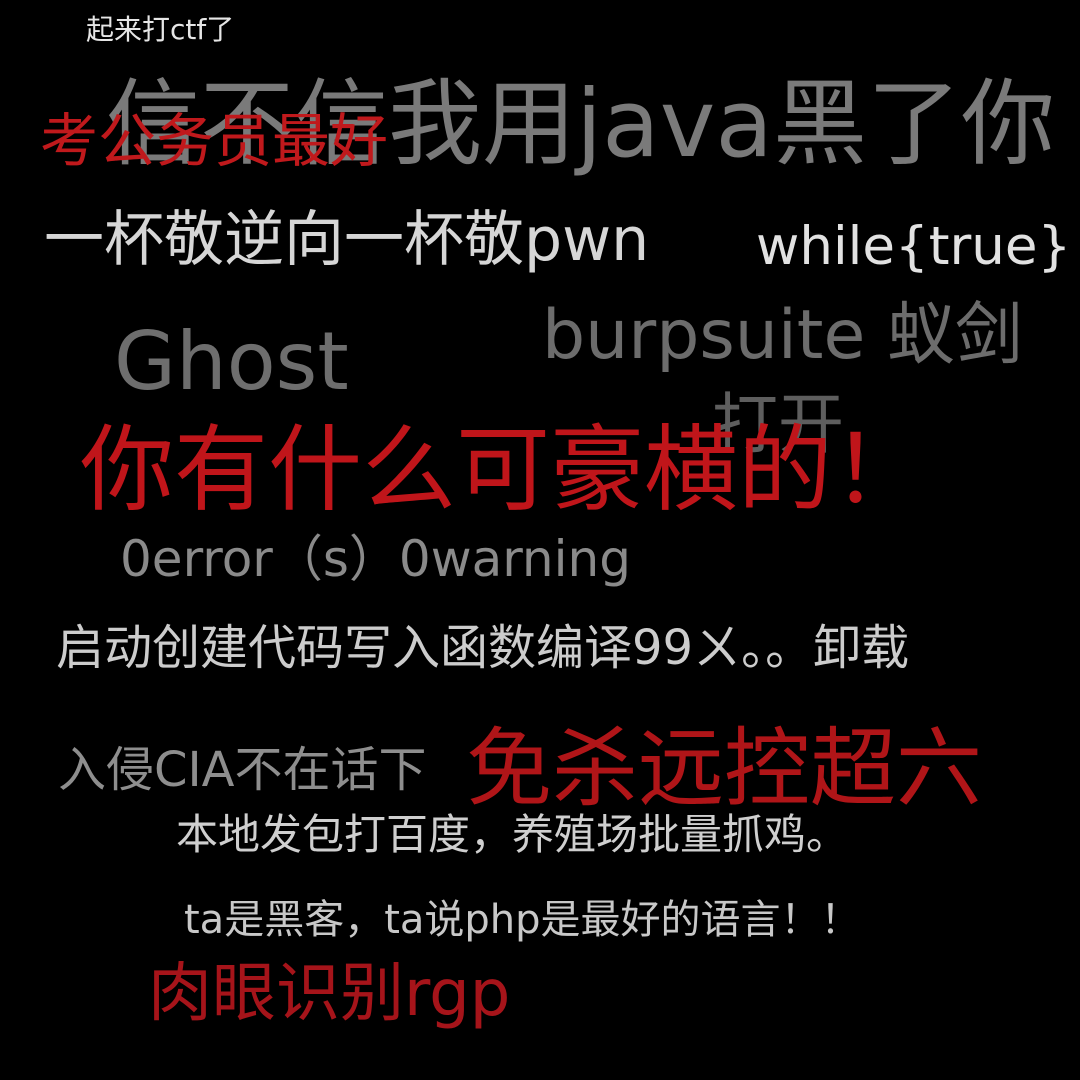 The image size is (1080, 1080). What do you see at coordinates (160, 29) in the screenshot?
I see `page-title: 起来打ctf了` at bounding box center [160, 29].